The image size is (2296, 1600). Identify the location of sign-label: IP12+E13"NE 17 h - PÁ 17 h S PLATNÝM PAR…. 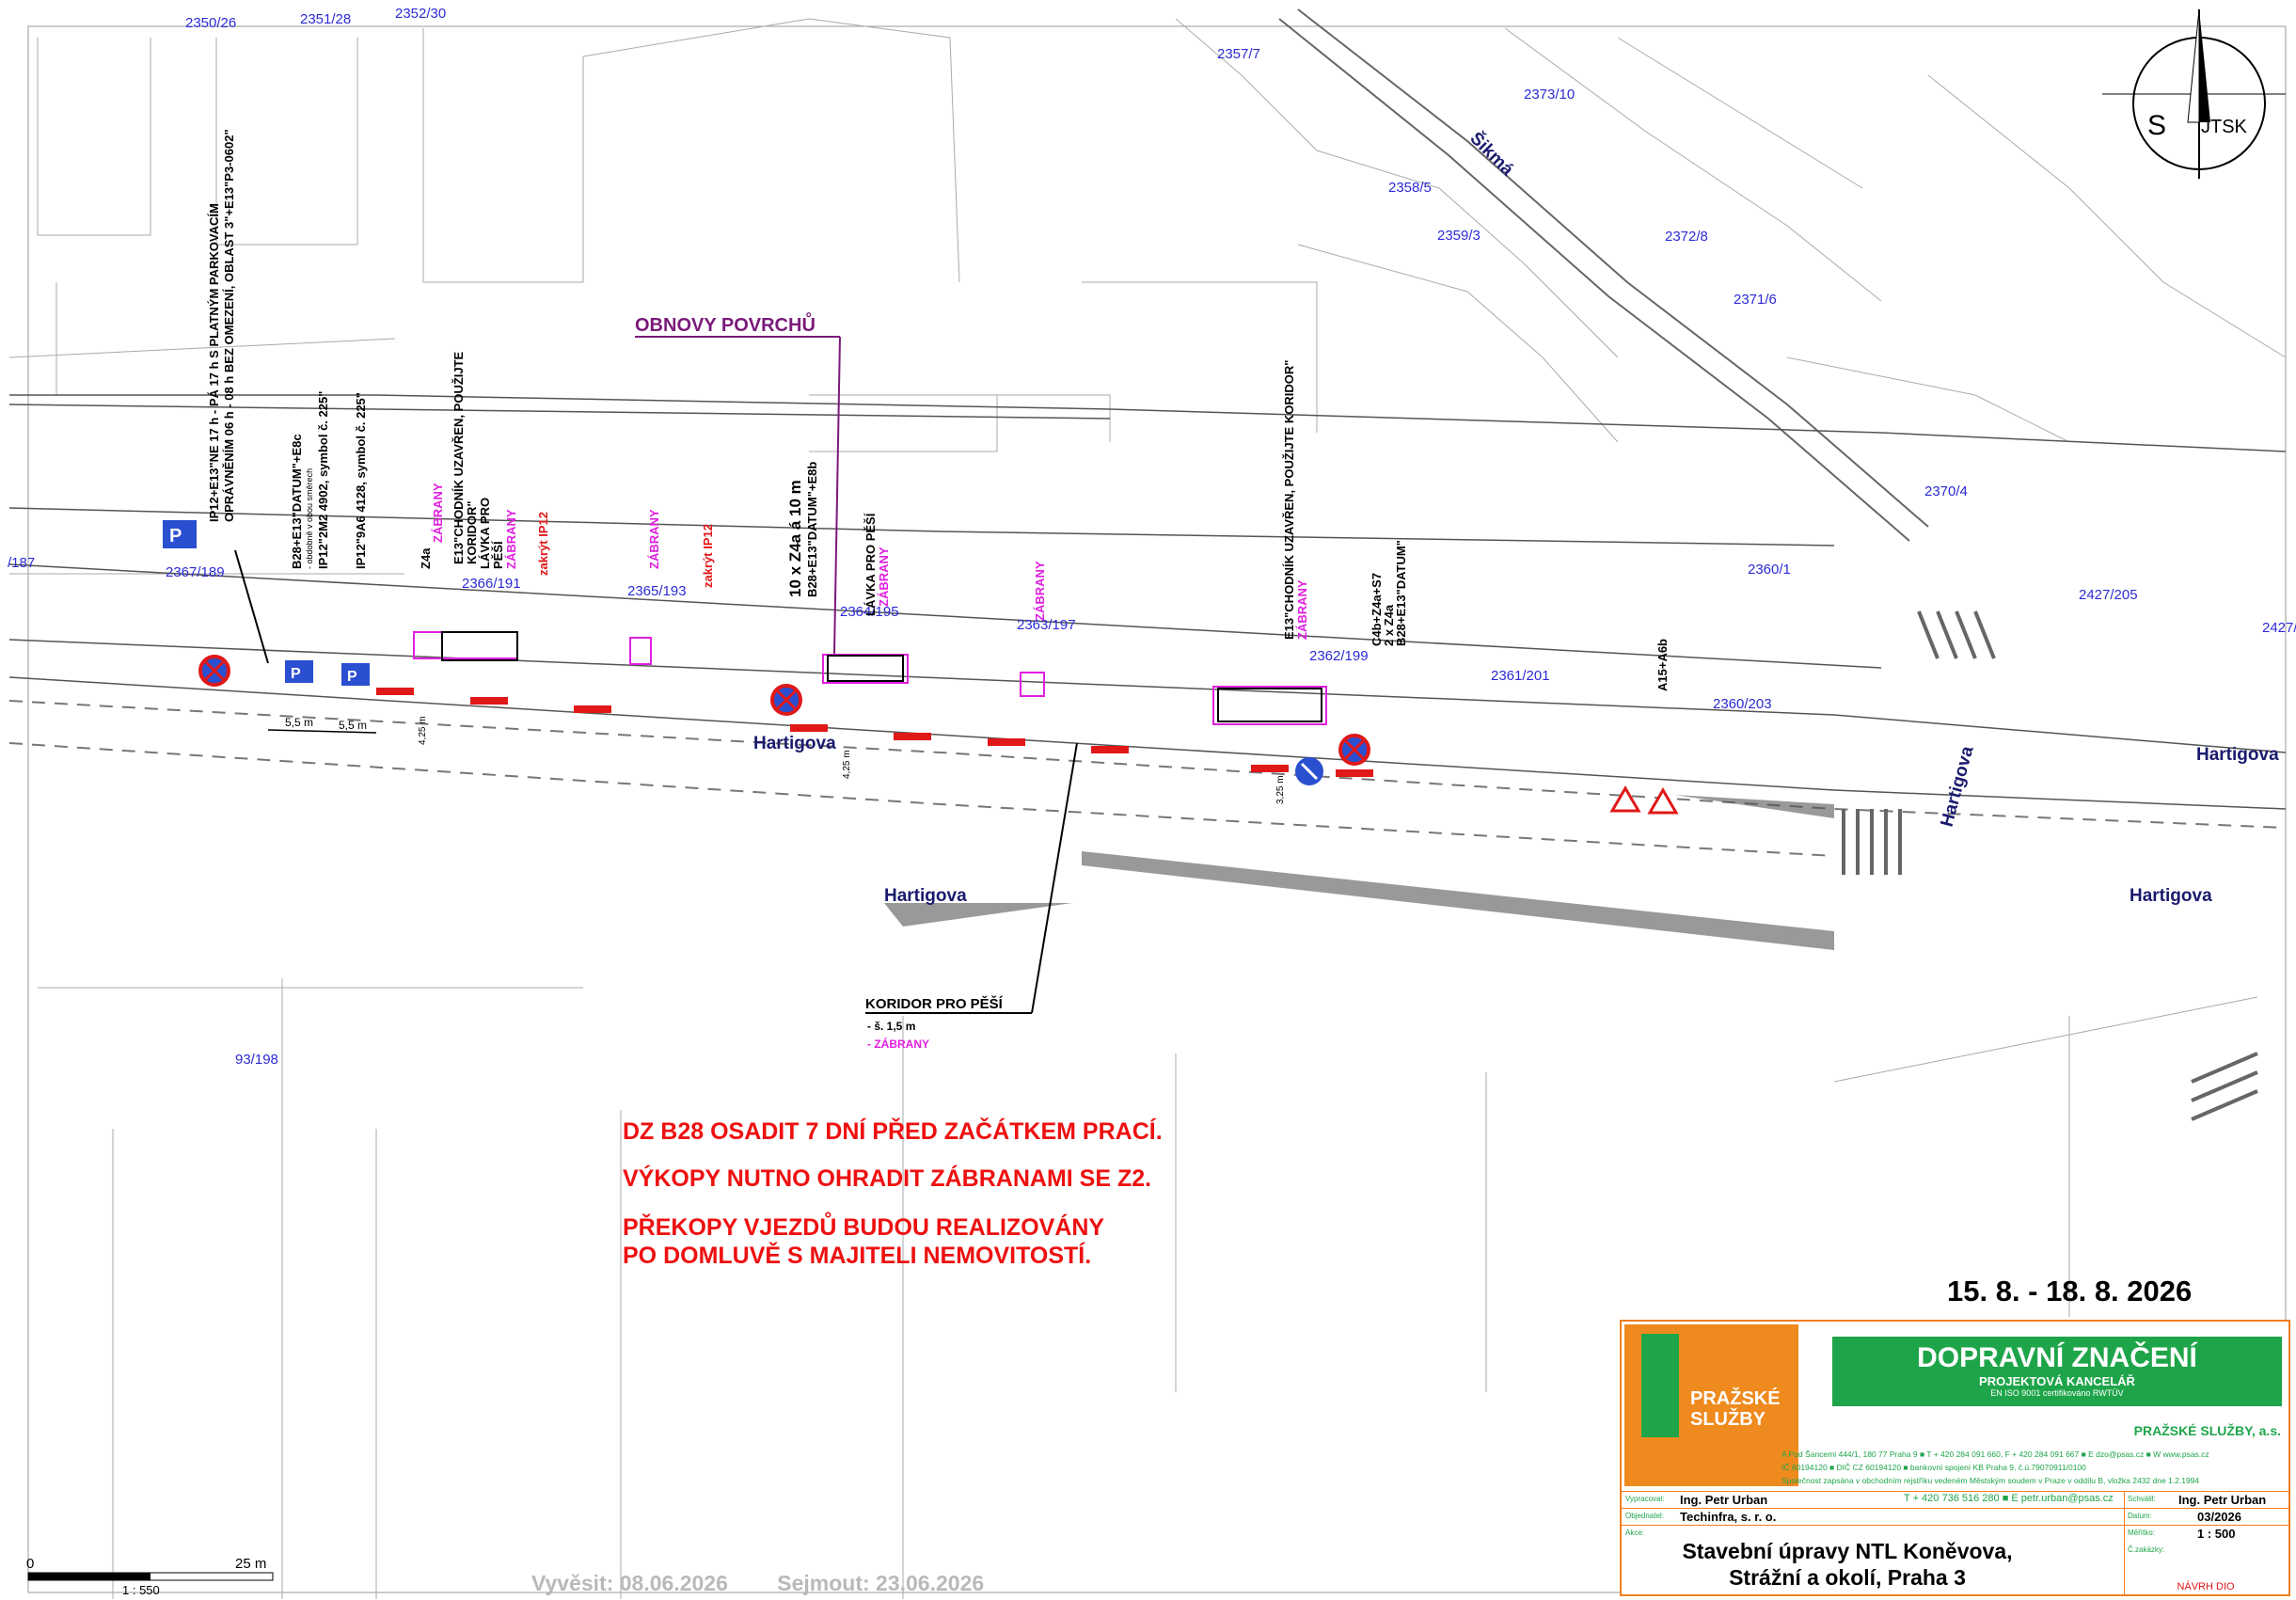
(214, 363).